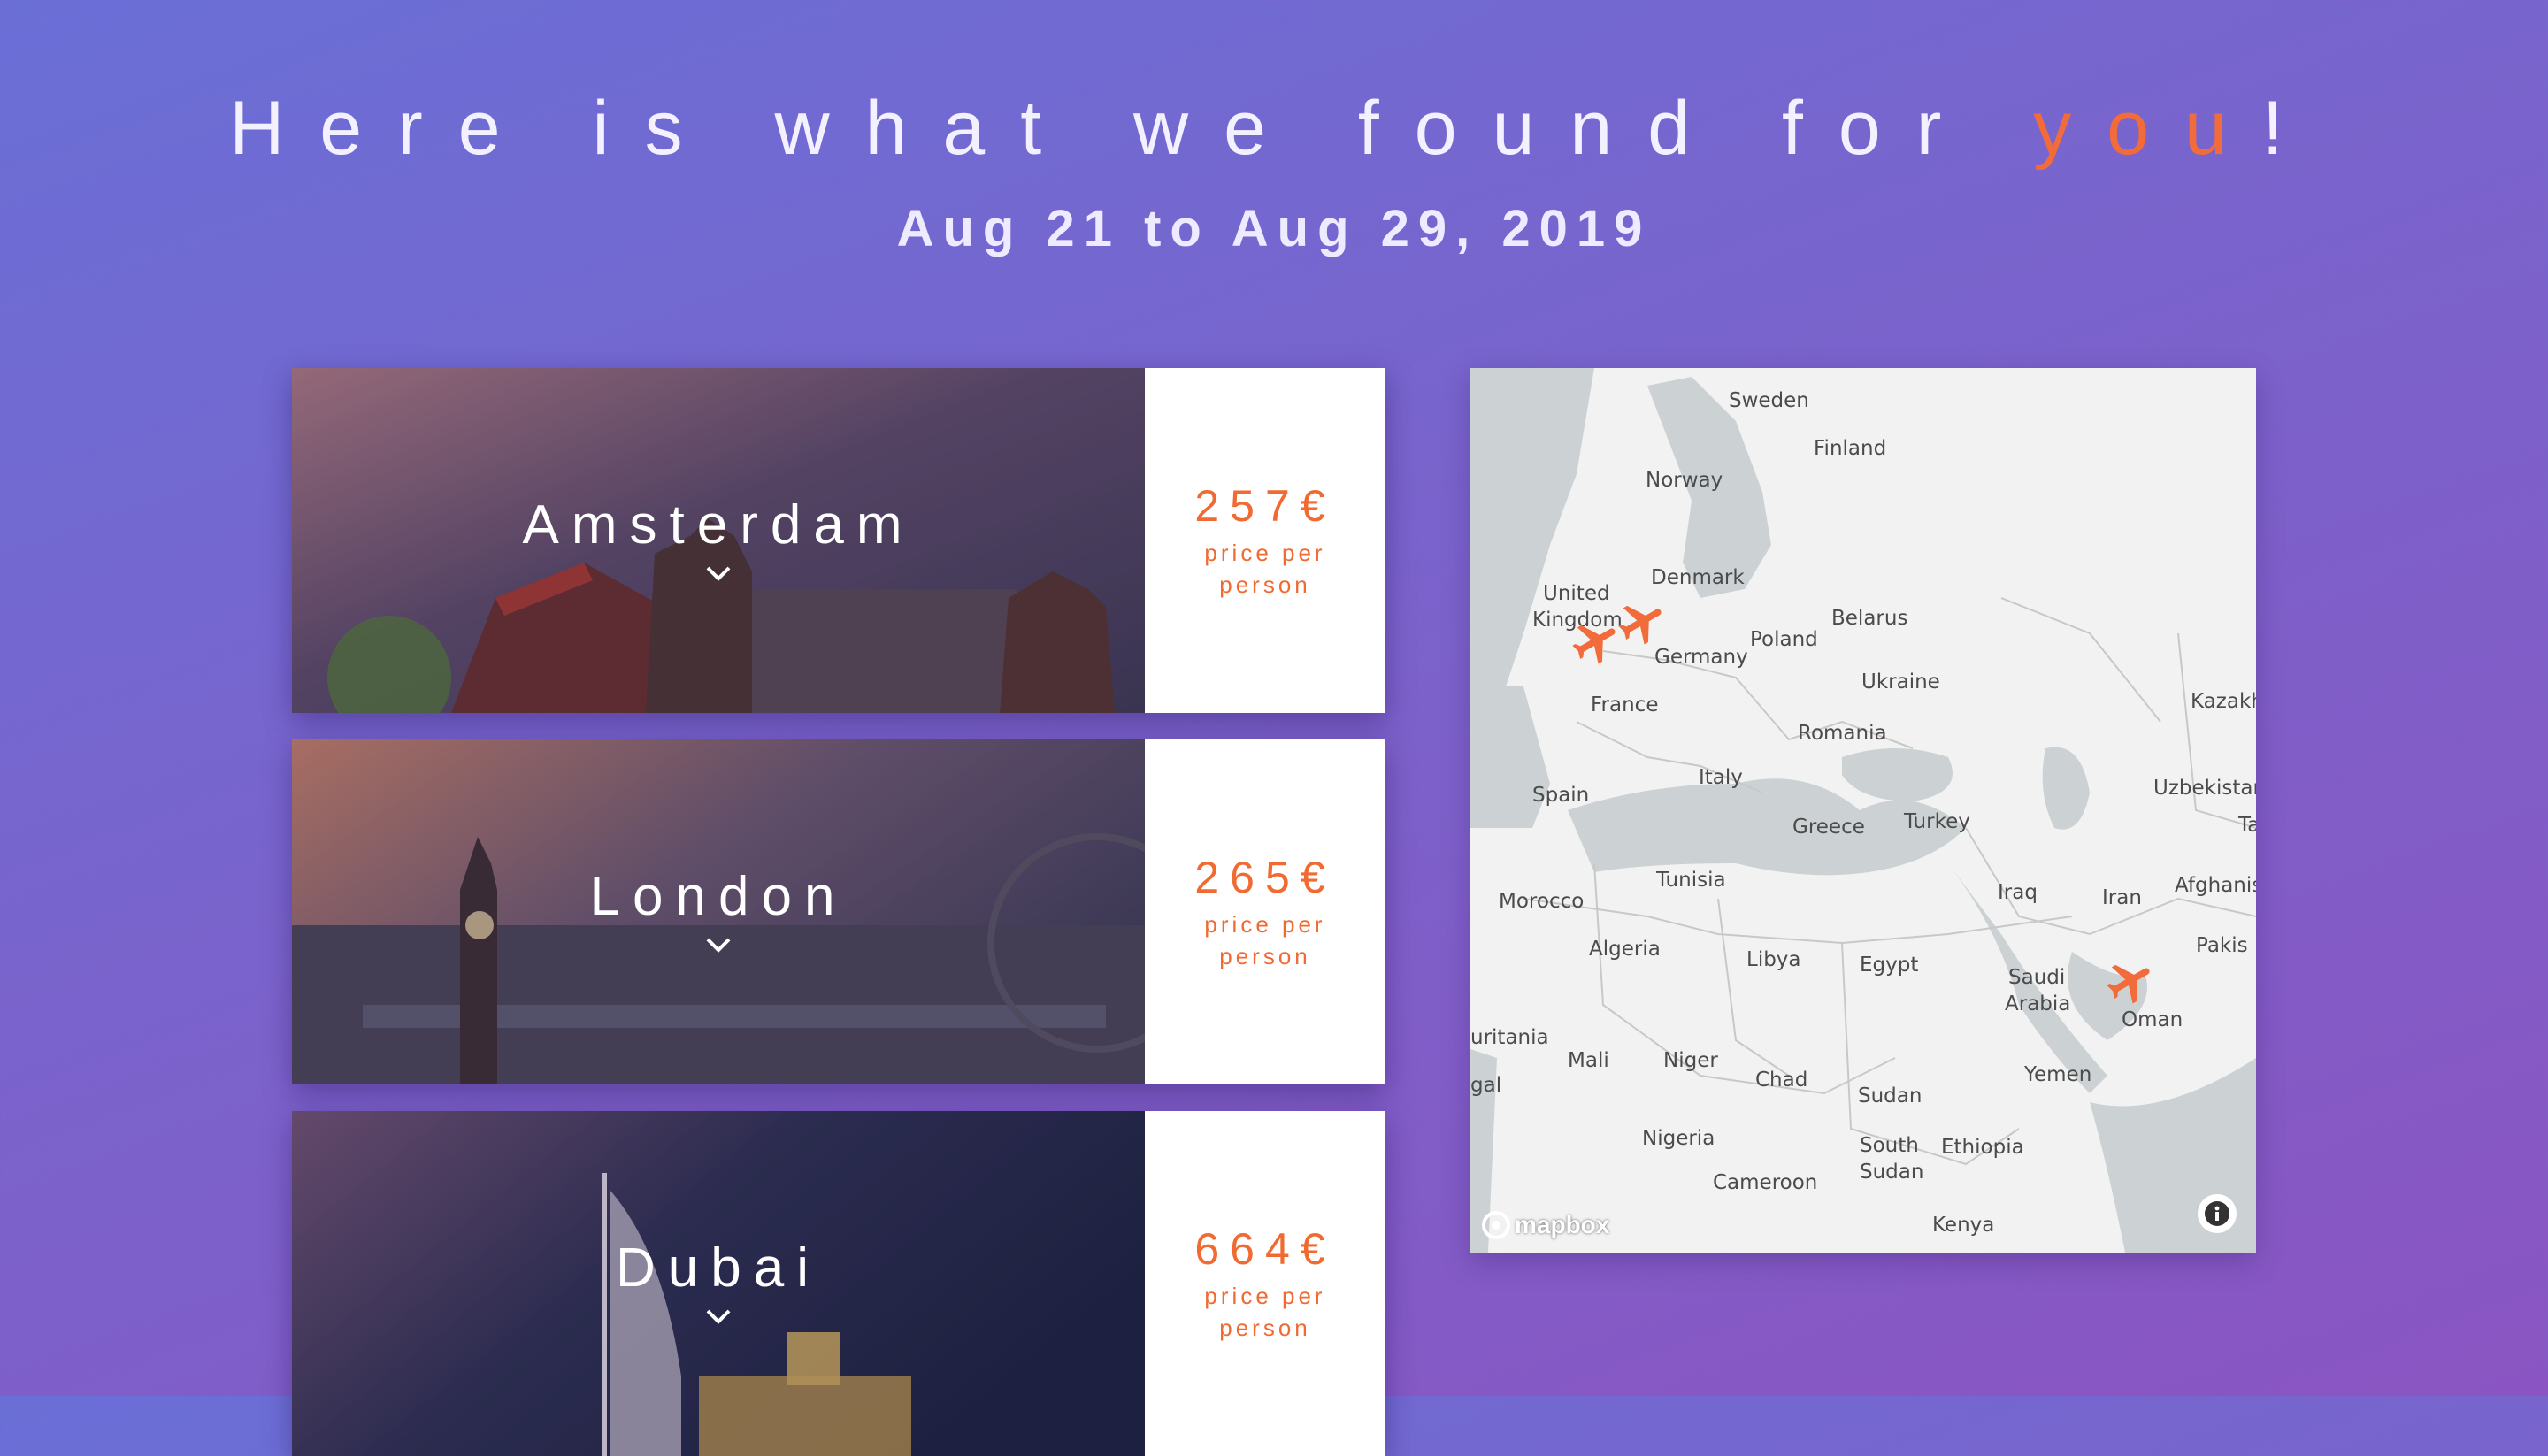 Image resolution: width=2548 pixels, height=1456 pixels. What do you see at coordinates (2018, 892) in the screenshot?
I see `map-label: Iraq` at bounding box center [2018, 892].